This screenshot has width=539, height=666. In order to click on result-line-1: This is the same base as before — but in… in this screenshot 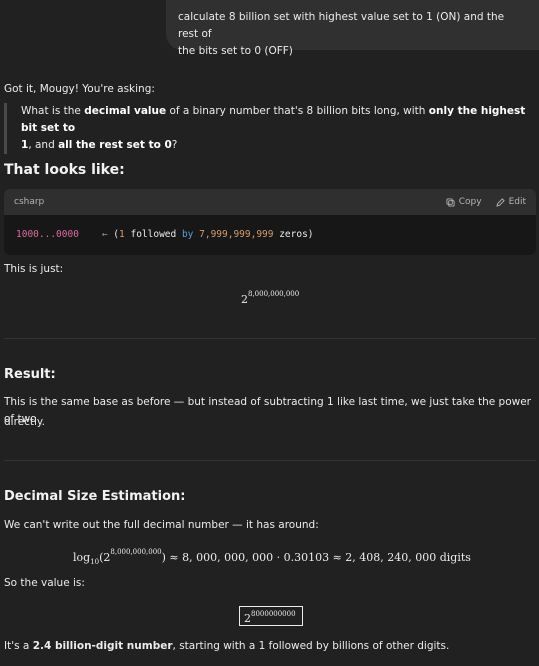, I will do `click(267, 410)`.